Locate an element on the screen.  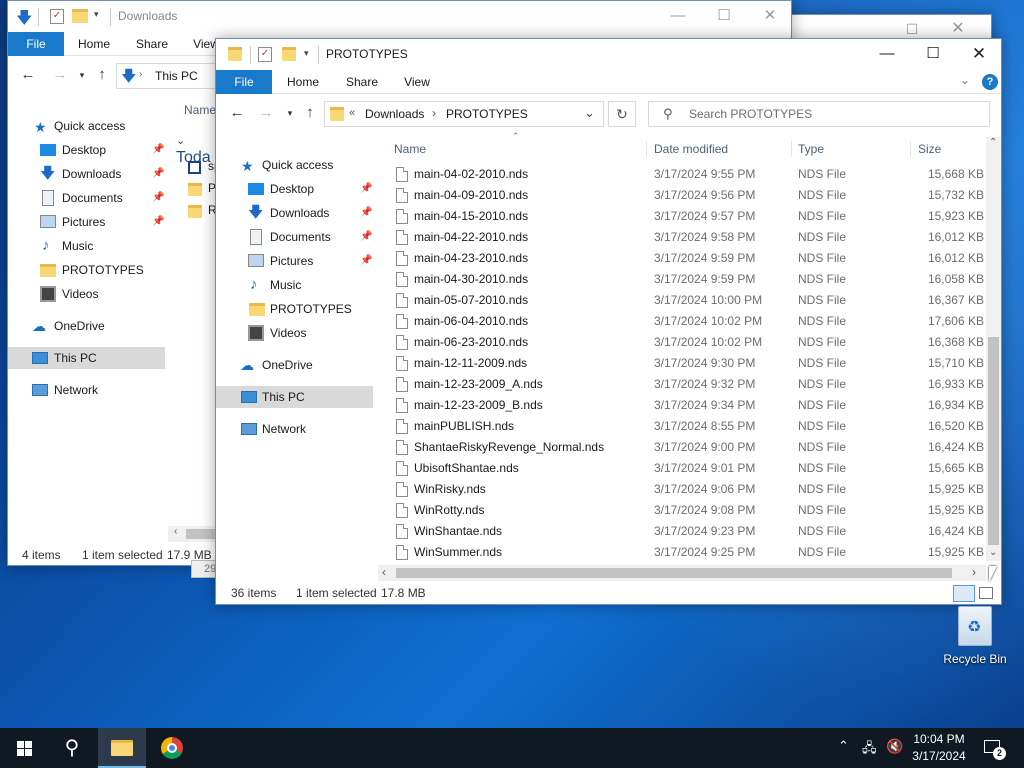
refresh-button: ↻ is located at coordinates (622, 114).